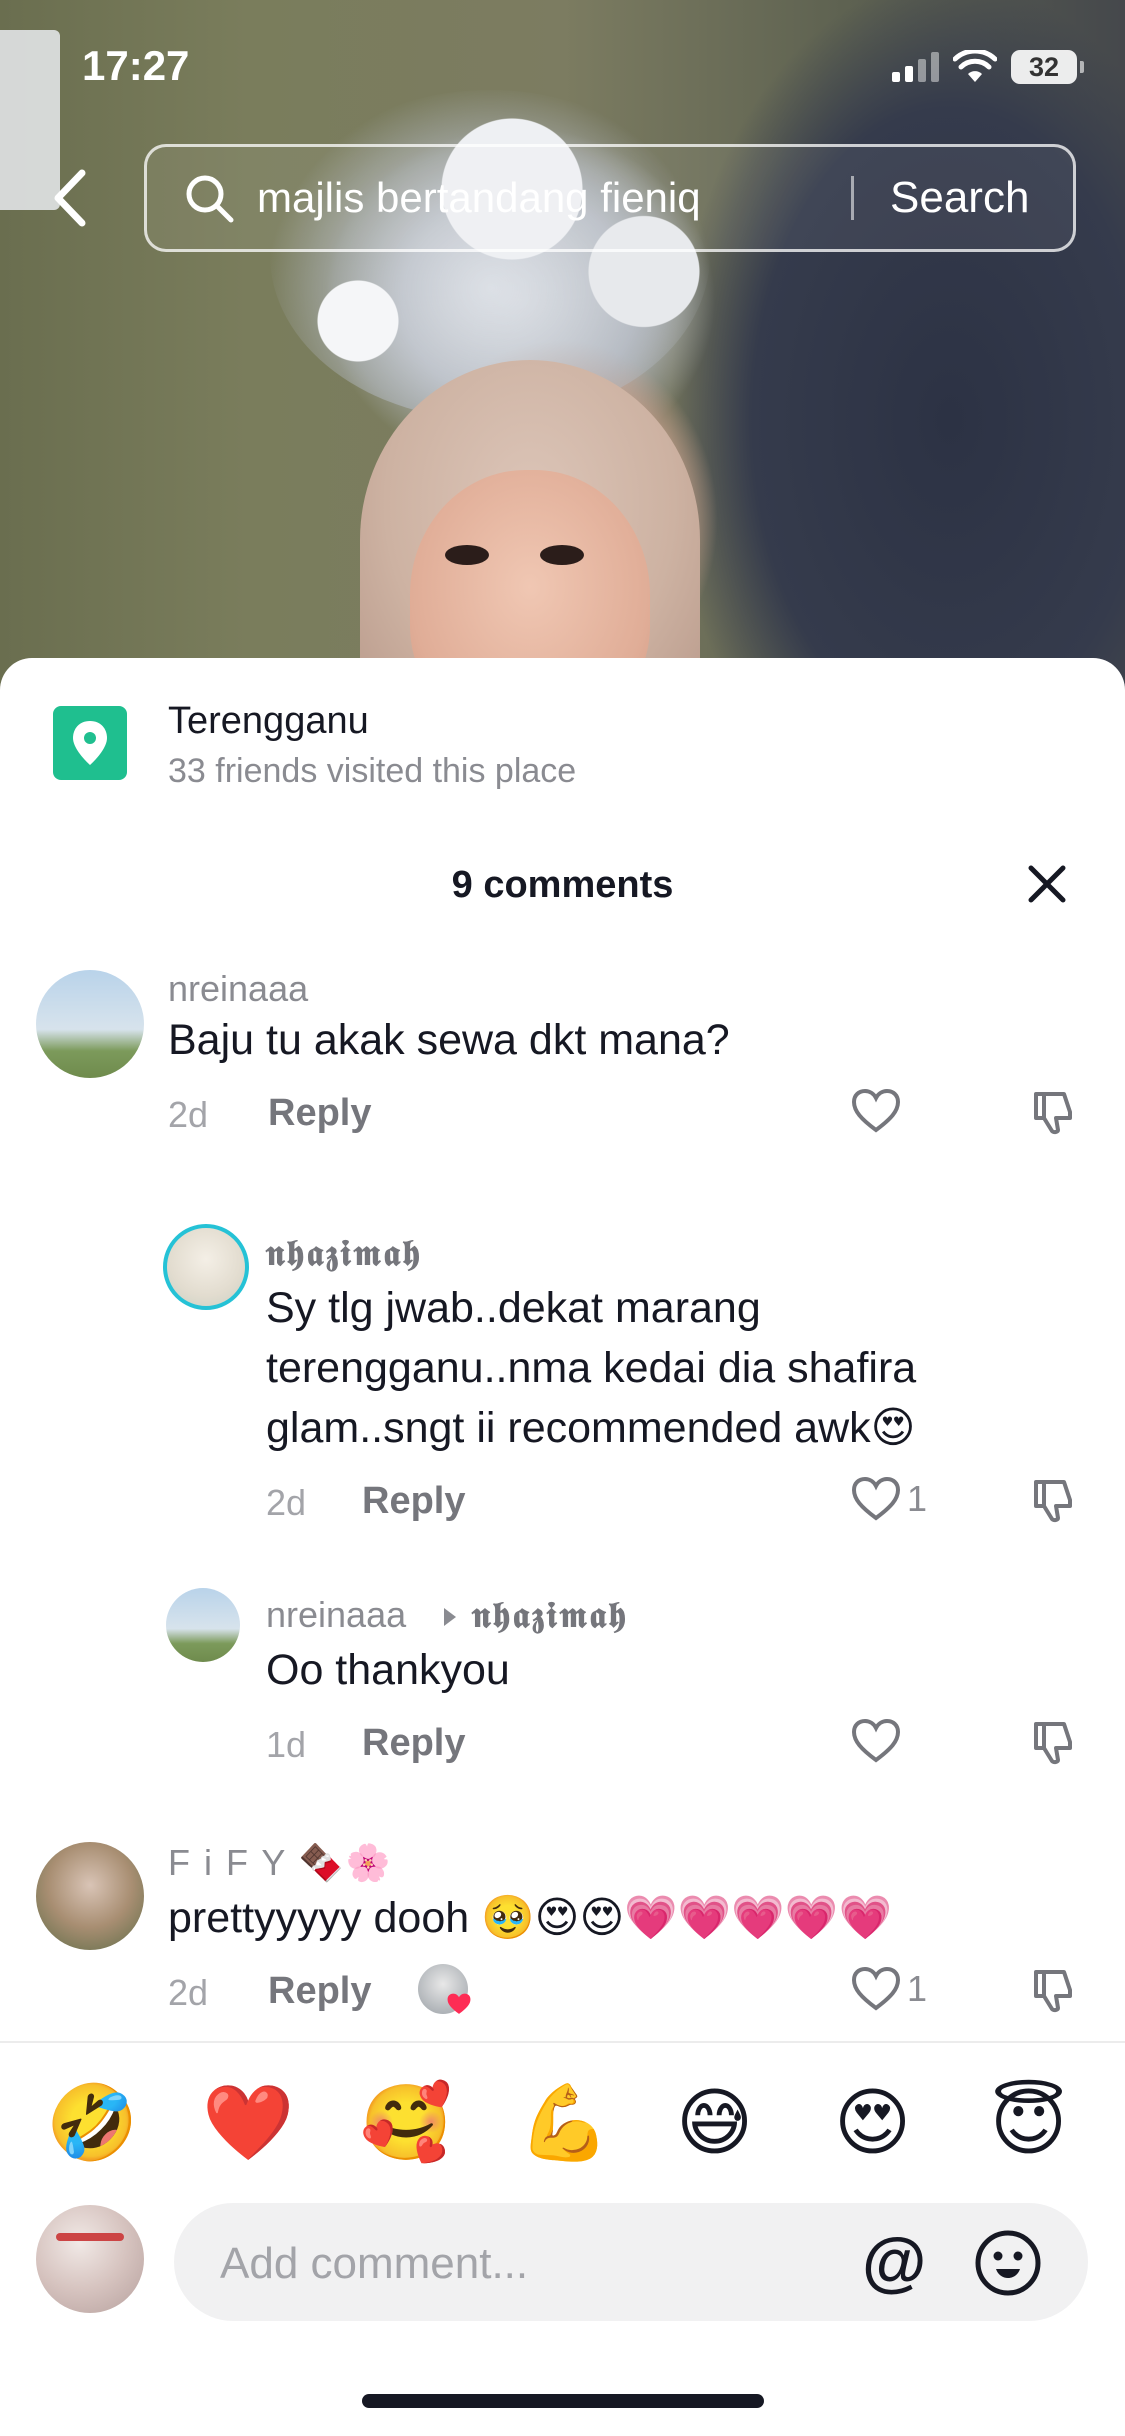  What do you see at coordinates (564, 2123) in the screenshot?
I see `emoji-flexed-bicep: 💪` at bounding box center [564, 2123].